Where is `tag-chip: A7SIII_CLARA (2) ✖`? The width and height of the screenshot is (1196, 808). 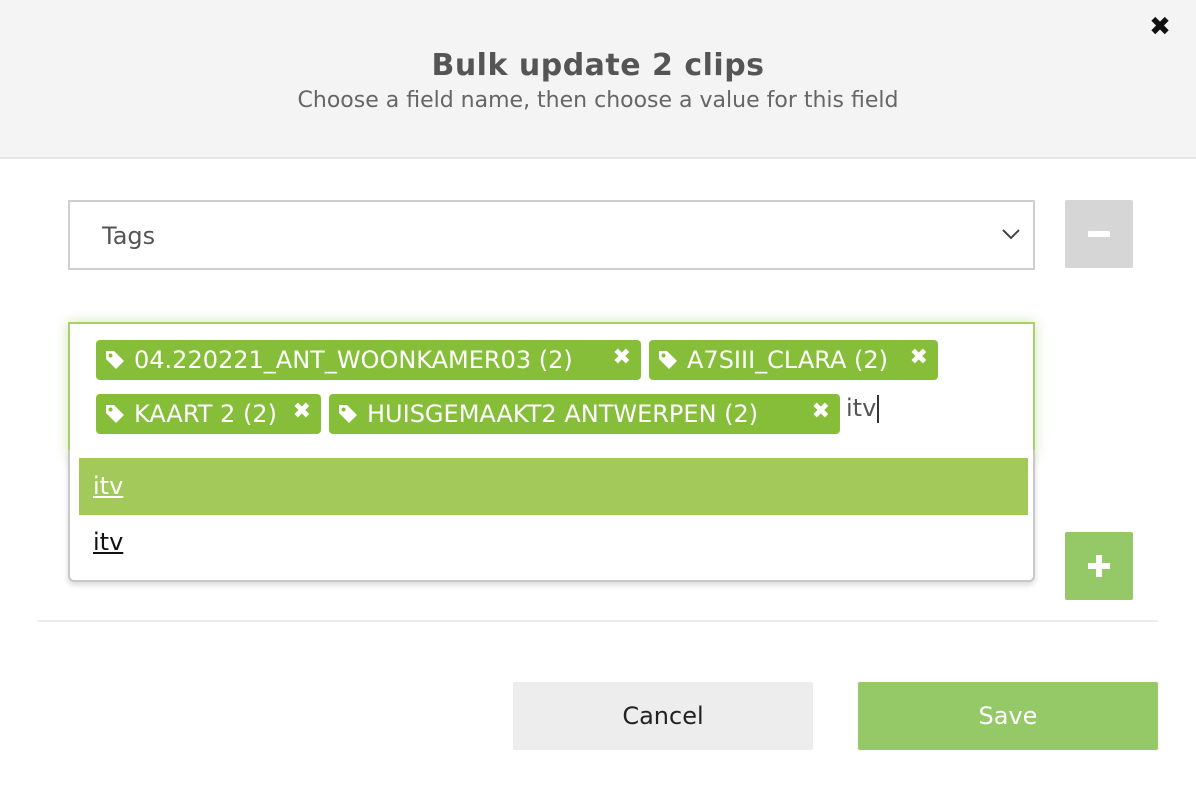
tag-chip: A7SIII_CLARA (2) ✖ is located at coordinates (793, 360).